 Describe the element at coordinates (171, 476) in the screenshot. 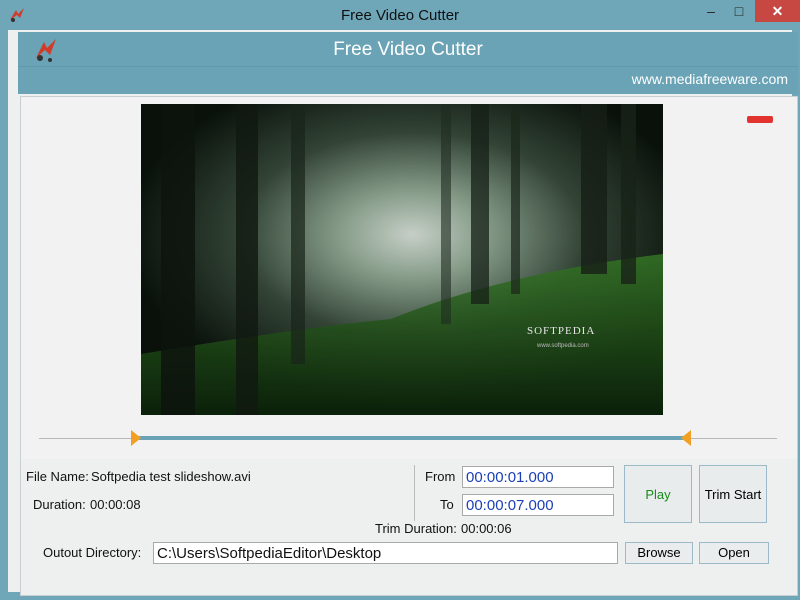

I see `file-name-value: Softpedia test slideshow.avi` at that location.